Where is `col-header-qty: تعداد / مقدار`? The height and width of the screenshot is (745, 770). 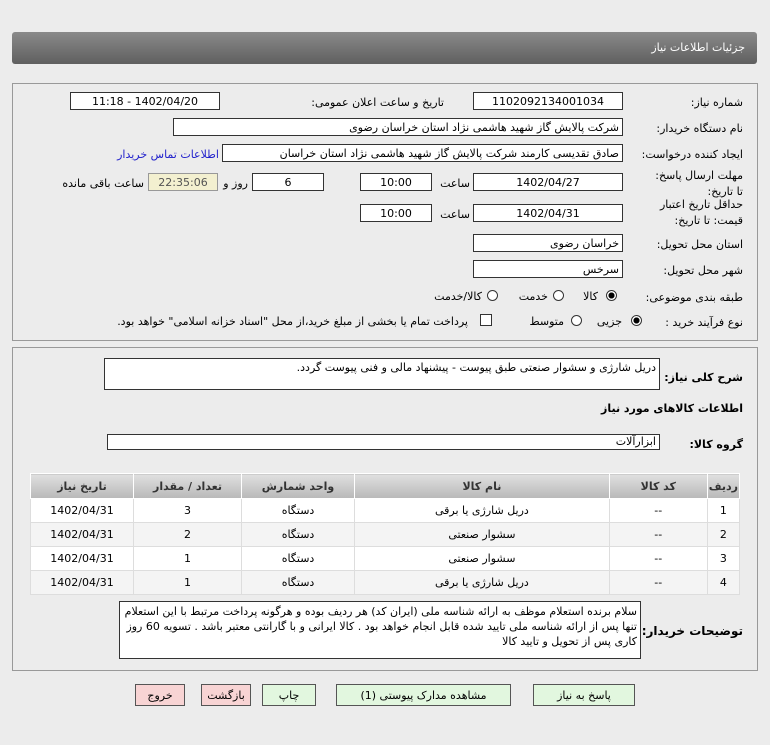
col-header-qty: تعداد / مقدار is located at coordinates (187, 486).